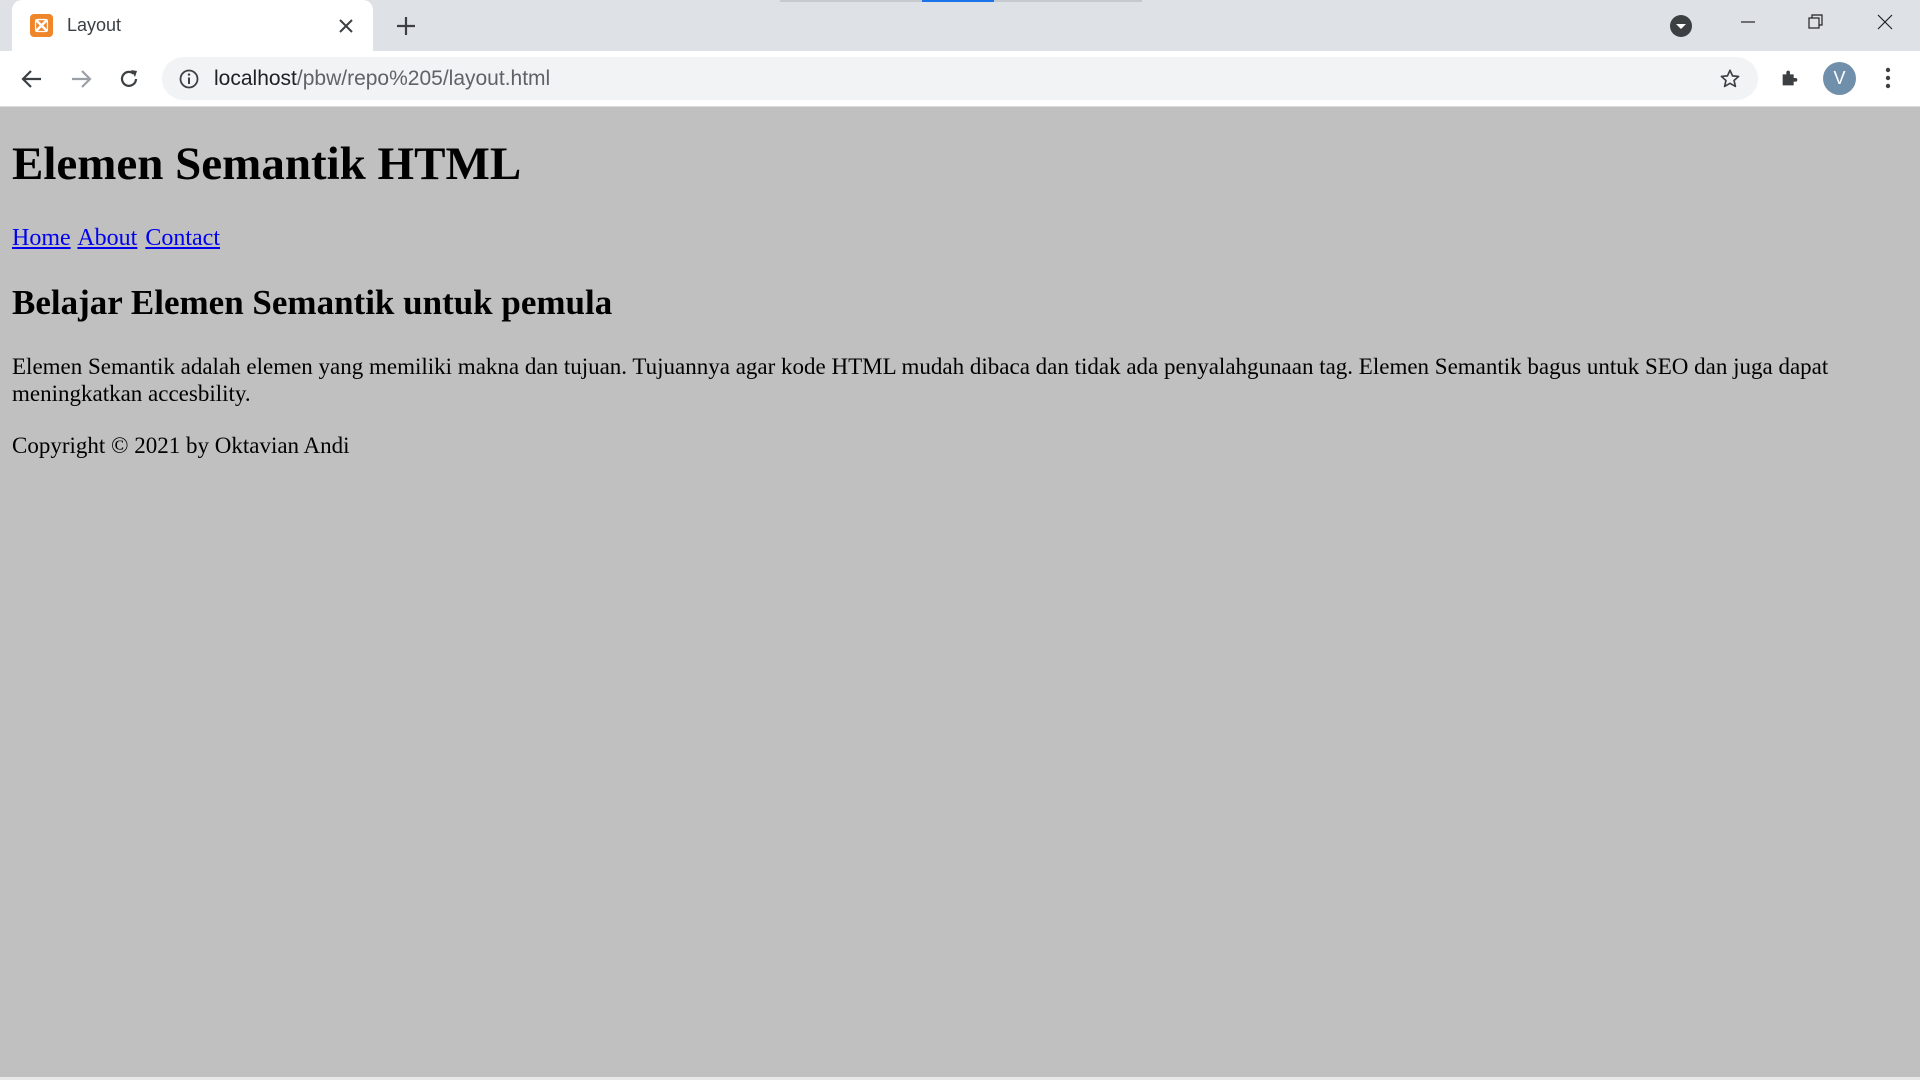 Image resolution: width=1920 pixels, height=1080 pixels. Describe the element at coordinates (1885, 22) in the screenshot. I see `close-window-button` at that location.